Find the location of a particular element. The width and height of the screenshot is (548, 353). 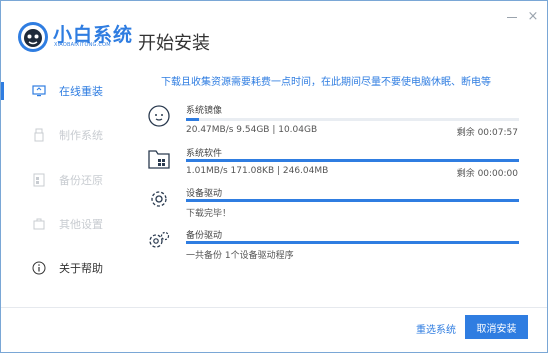

active-indicator is located at coordinates (2, 91).